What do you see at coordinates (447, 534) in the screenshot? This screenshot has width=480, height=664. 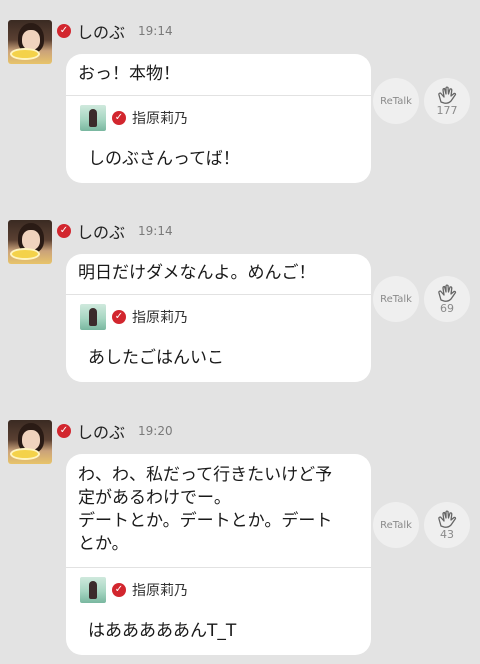 I see `clap-count: 43` at bounding box center [447, 534].